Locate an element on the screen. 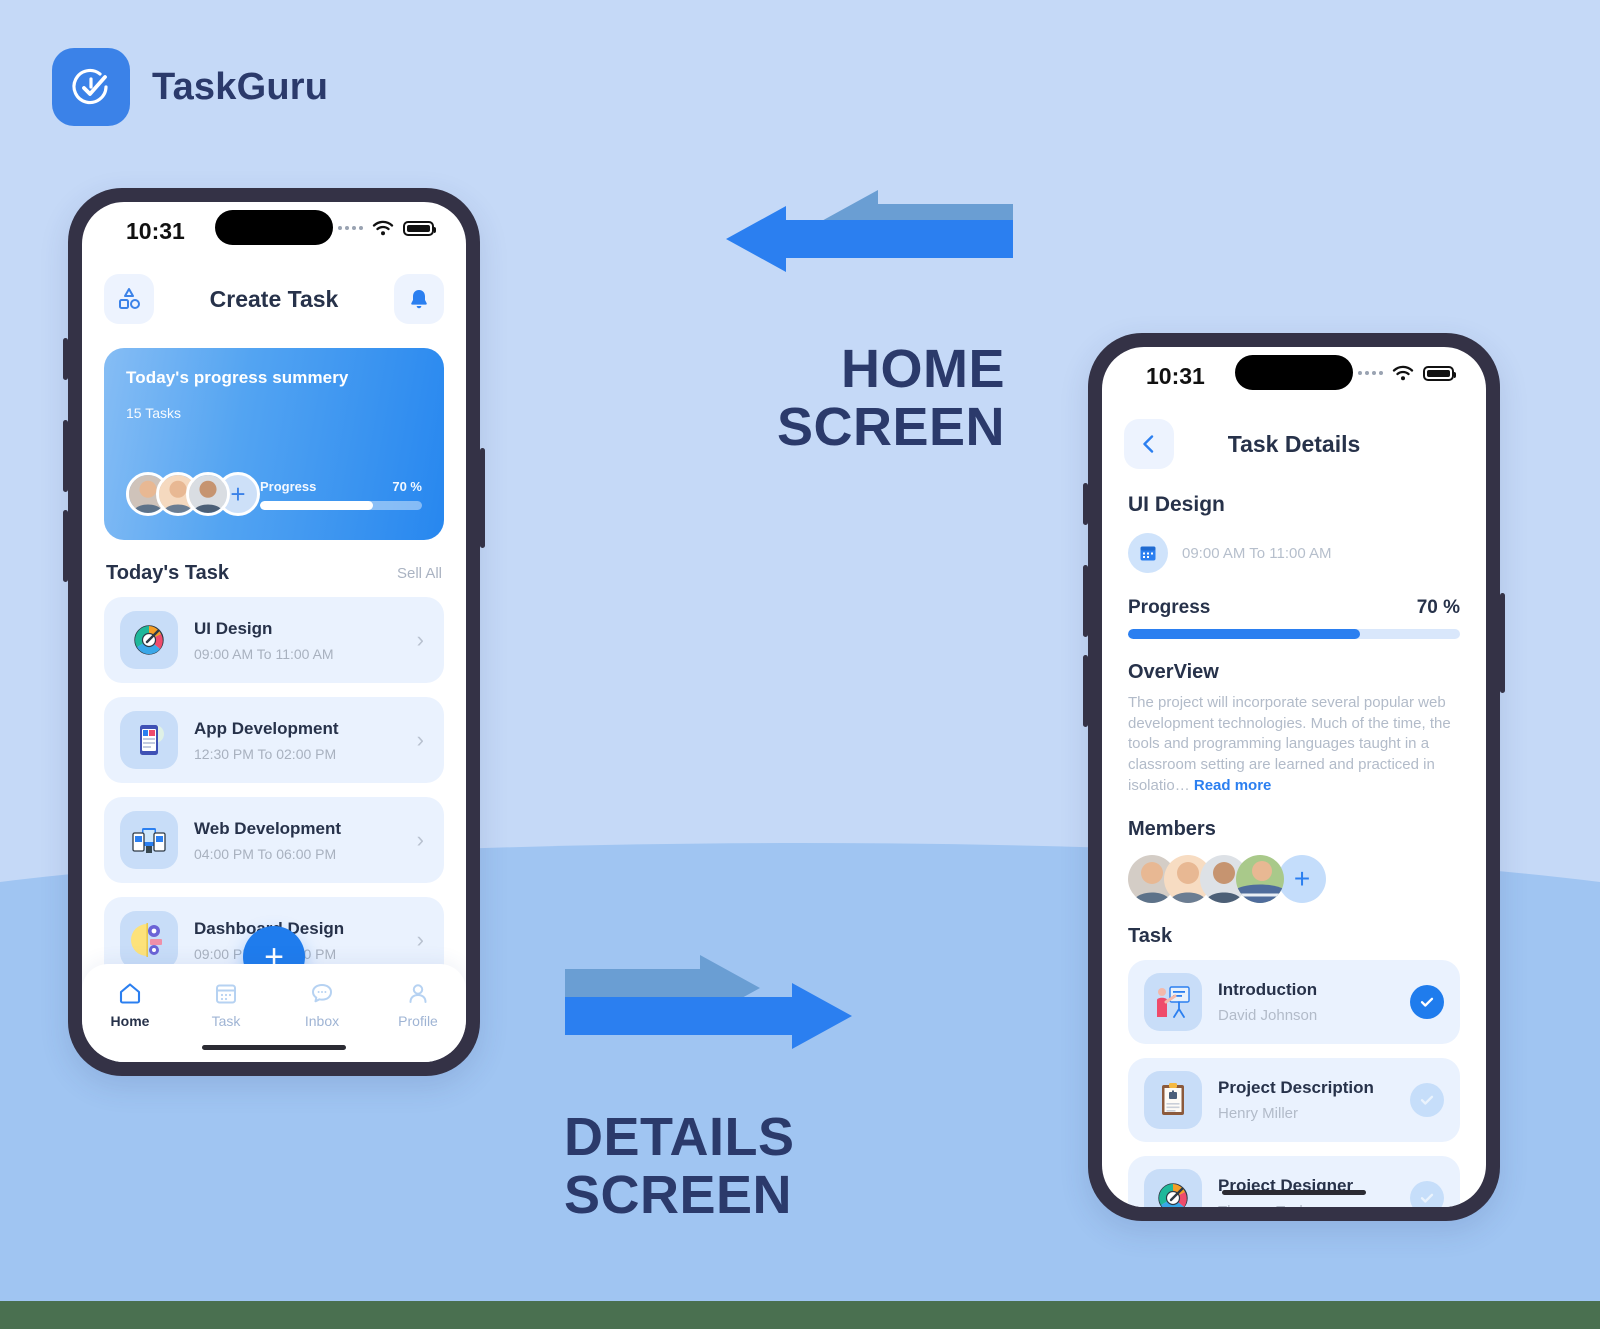 The image size is (1600, 1329). page-title: Create Task is located at coordinates (274, 298).